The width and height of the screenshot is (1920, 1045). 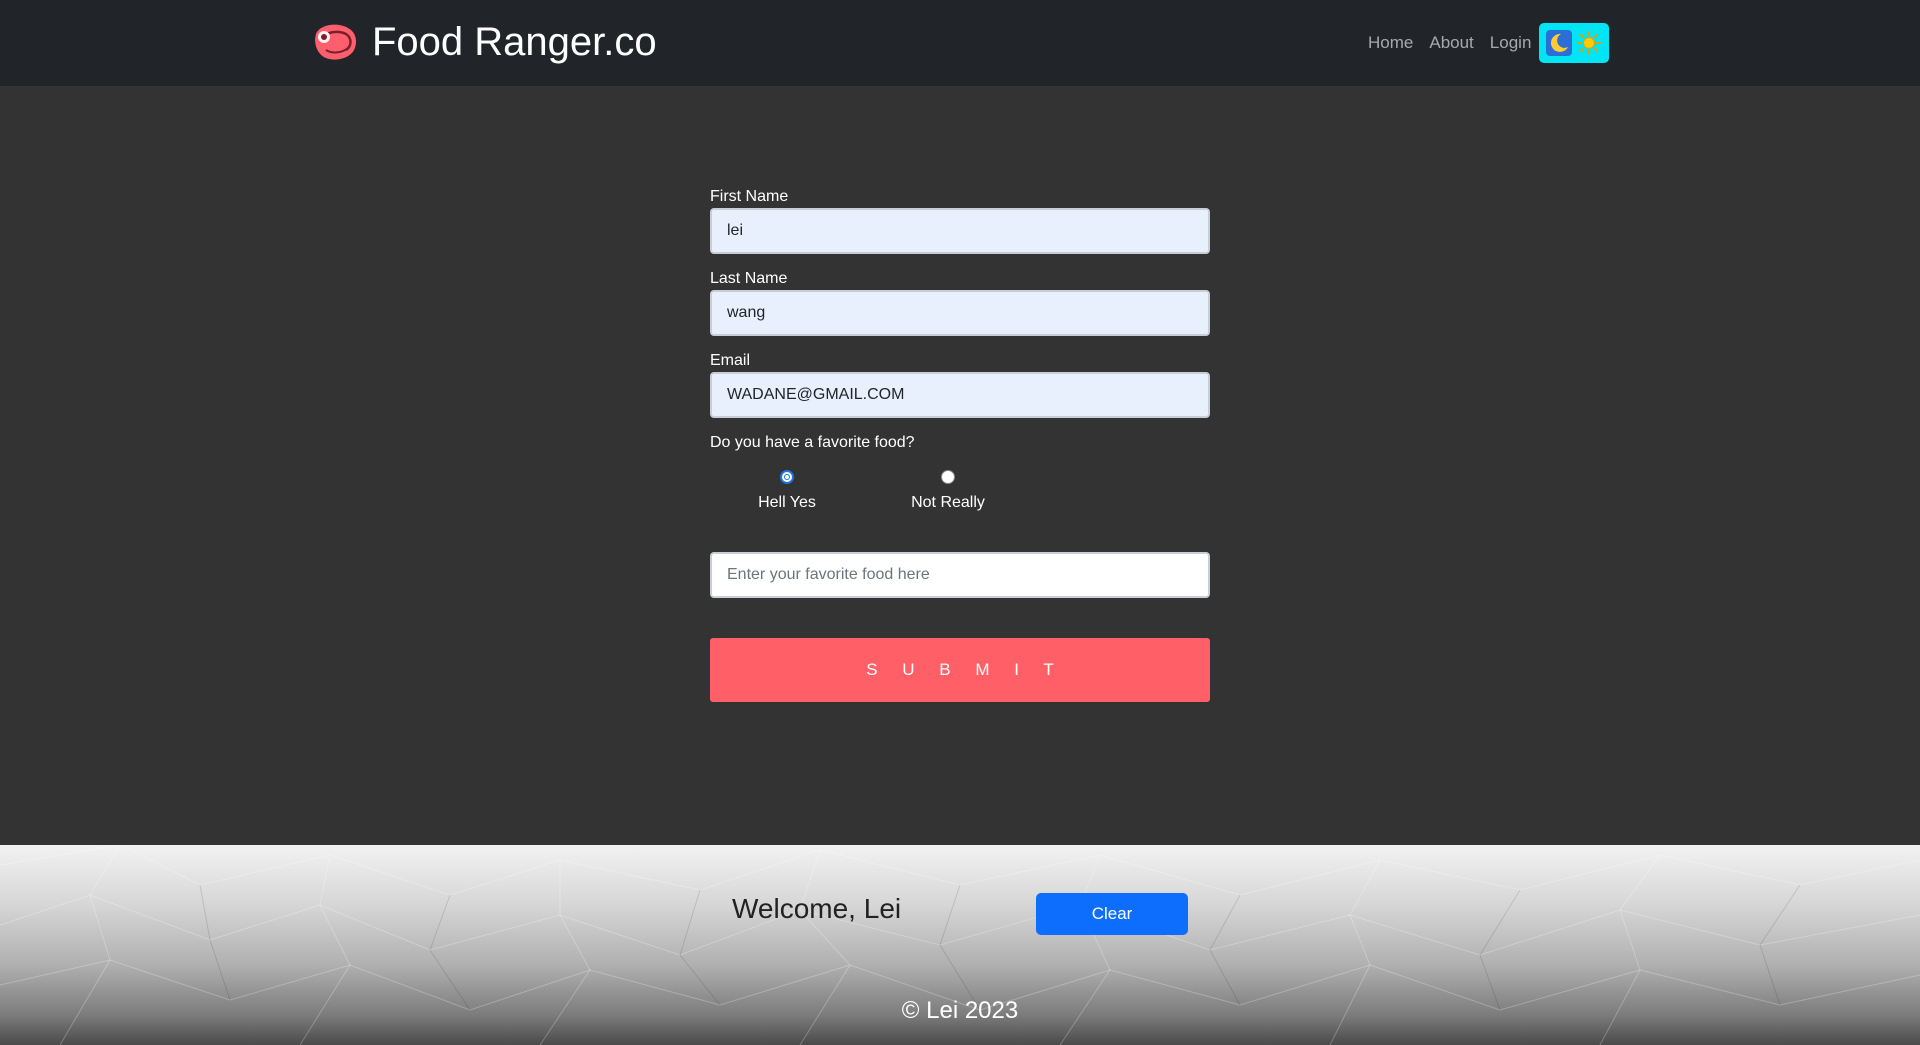 I want to click on nav-home-link: Home, so click(x=1390, y=43).